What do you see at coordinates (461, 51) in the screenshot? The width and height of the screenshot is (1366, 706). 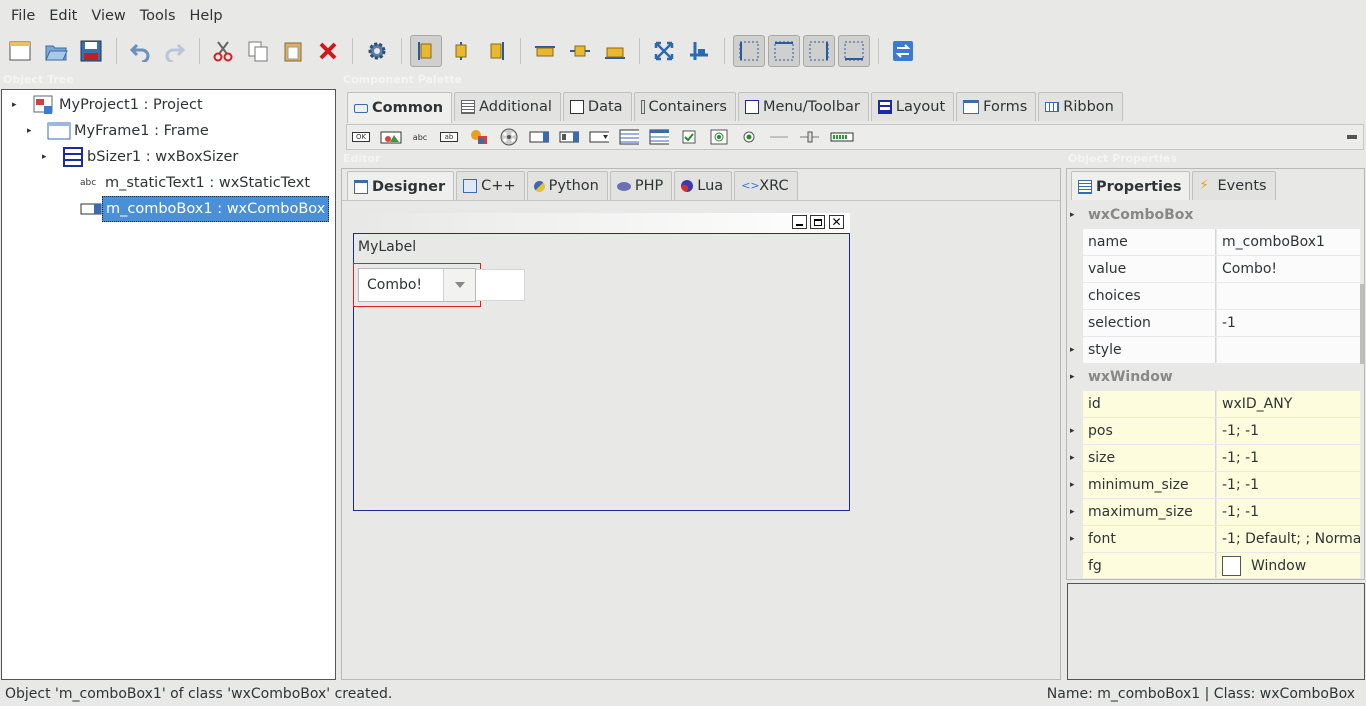 I see `align-center-button` at bounding box center [461, 51].